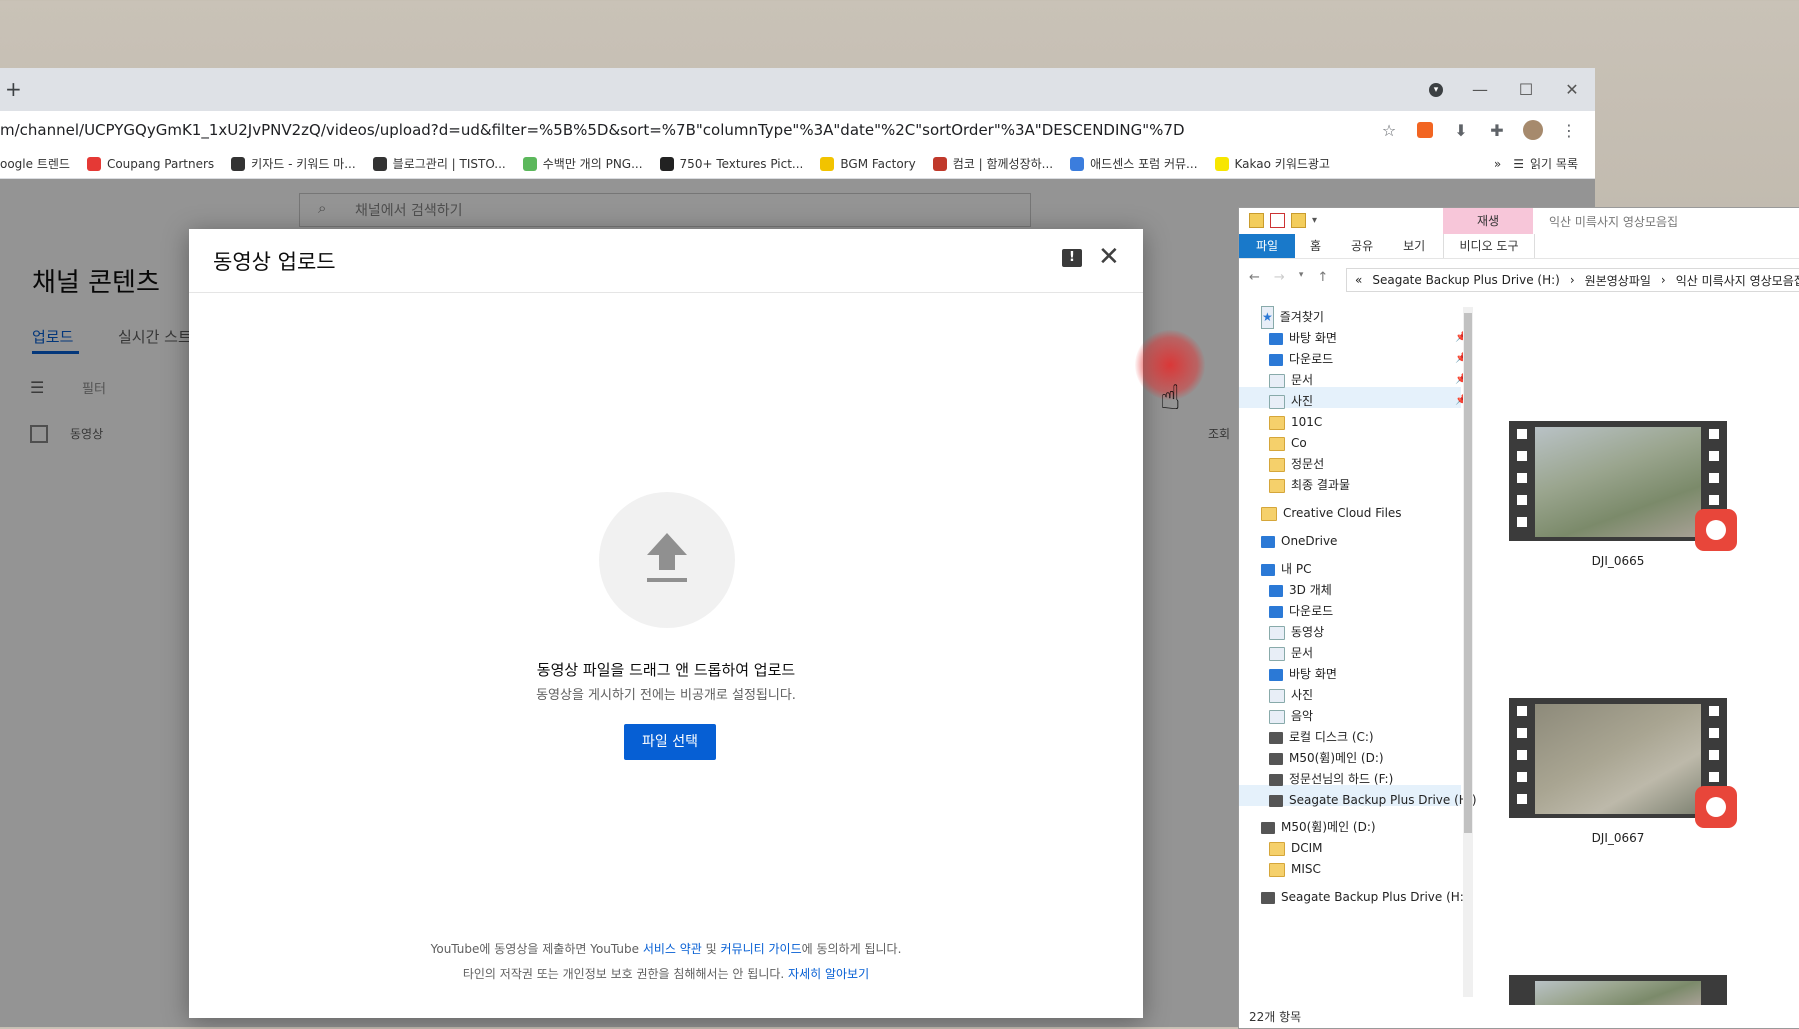 The height and width of the screenshot is (1029, 1799). What do you see at coordinates (828, 974) in the screenshot?
I see `learn-more-link: 자세히 알아보기` at bounding box center [828, 974].